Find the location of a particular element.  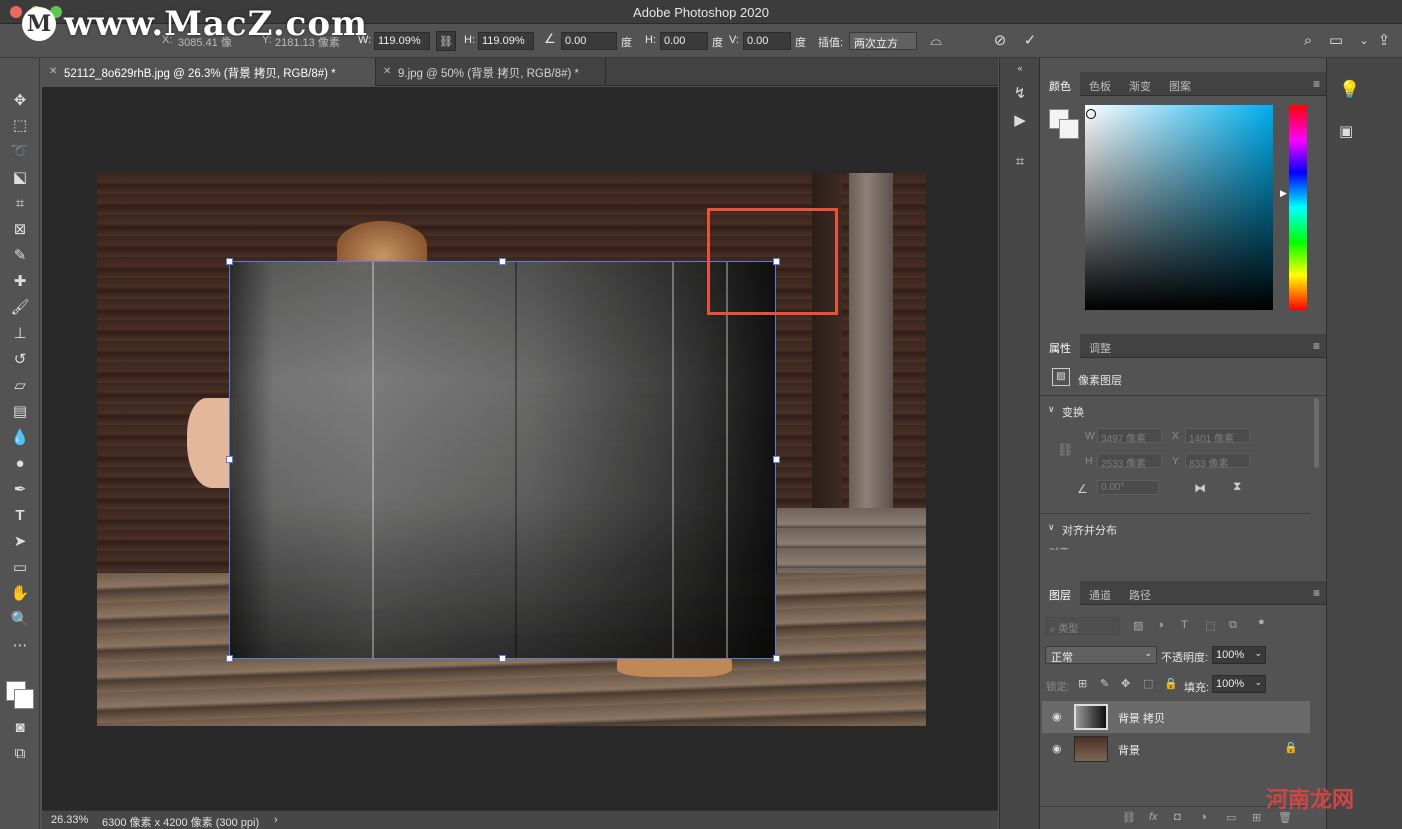

brush-tool-icon: 🖌 is located at coordinates (20, 308).